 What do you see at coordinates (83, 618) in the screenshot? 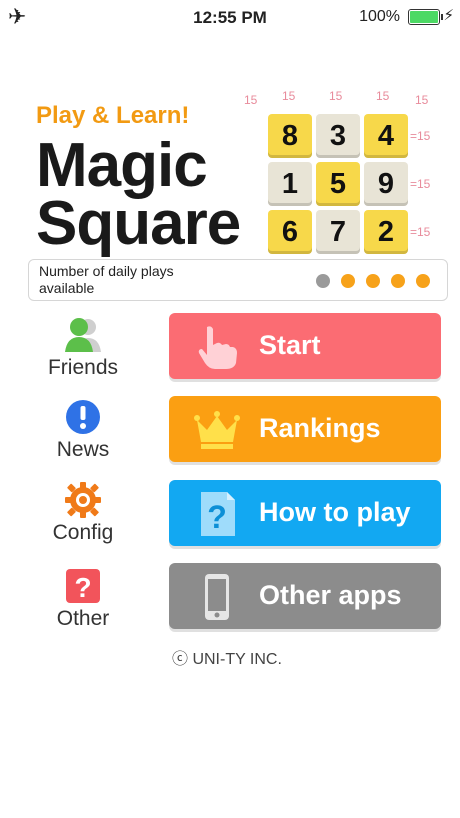
I see `other-label: Other` at bounding box center [83, 618].